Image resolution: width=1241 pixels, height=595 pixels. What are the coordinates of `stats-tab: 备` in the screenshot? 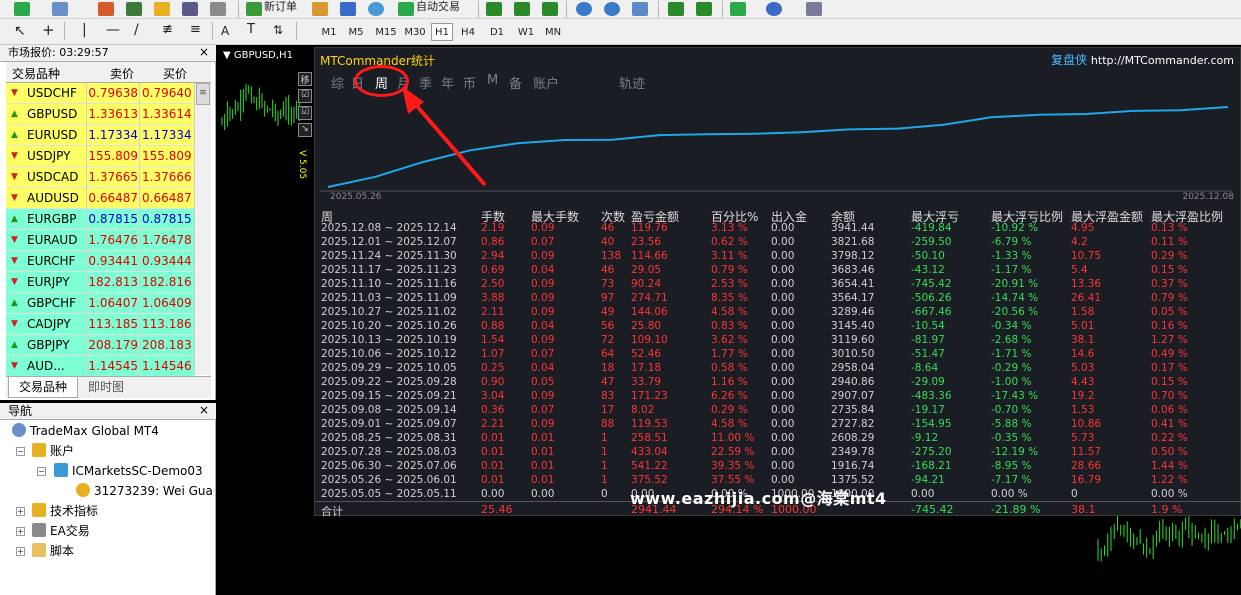 It's located at (515, 82).